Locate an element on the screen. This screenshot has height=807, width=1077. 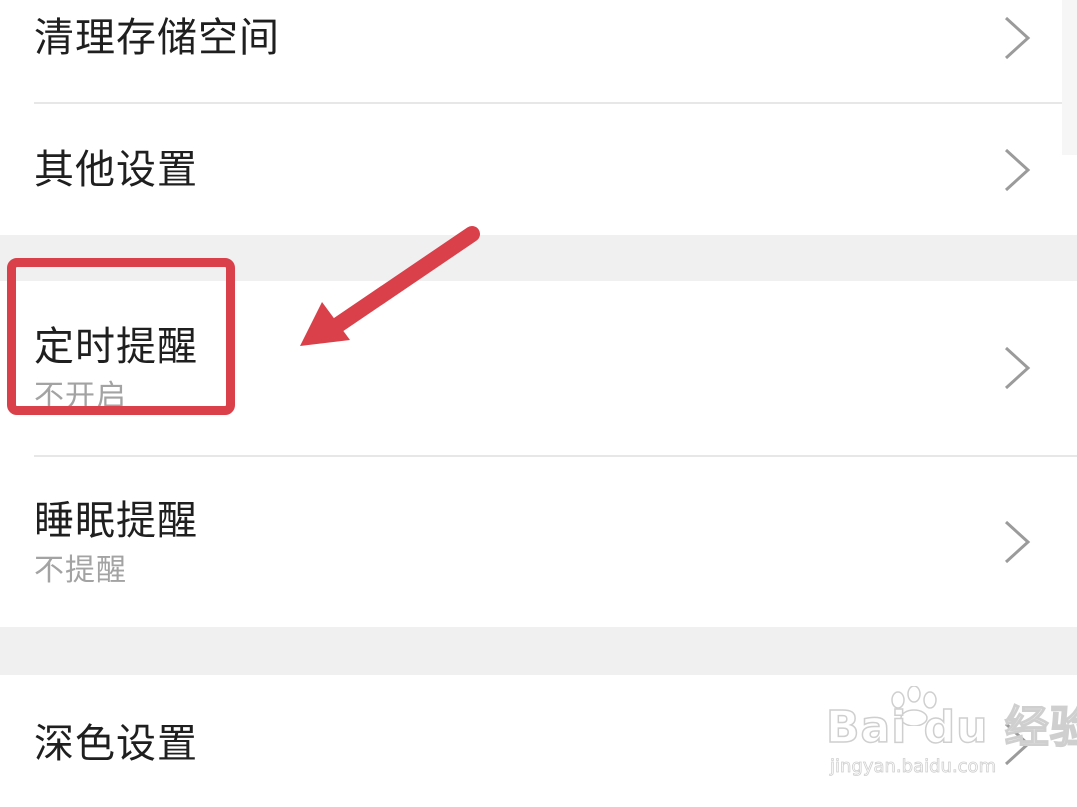
scrollbar-track is located at coordinates (1069, 77).